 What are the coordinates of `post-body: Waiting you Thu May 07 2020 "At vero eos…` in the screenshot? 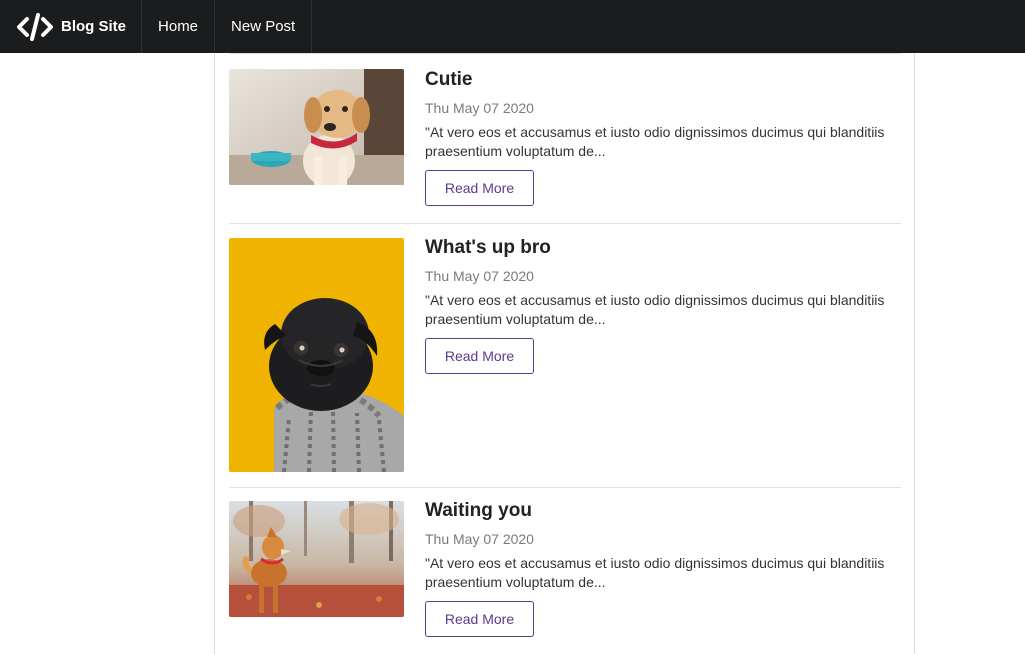 It's located at (663, 568).